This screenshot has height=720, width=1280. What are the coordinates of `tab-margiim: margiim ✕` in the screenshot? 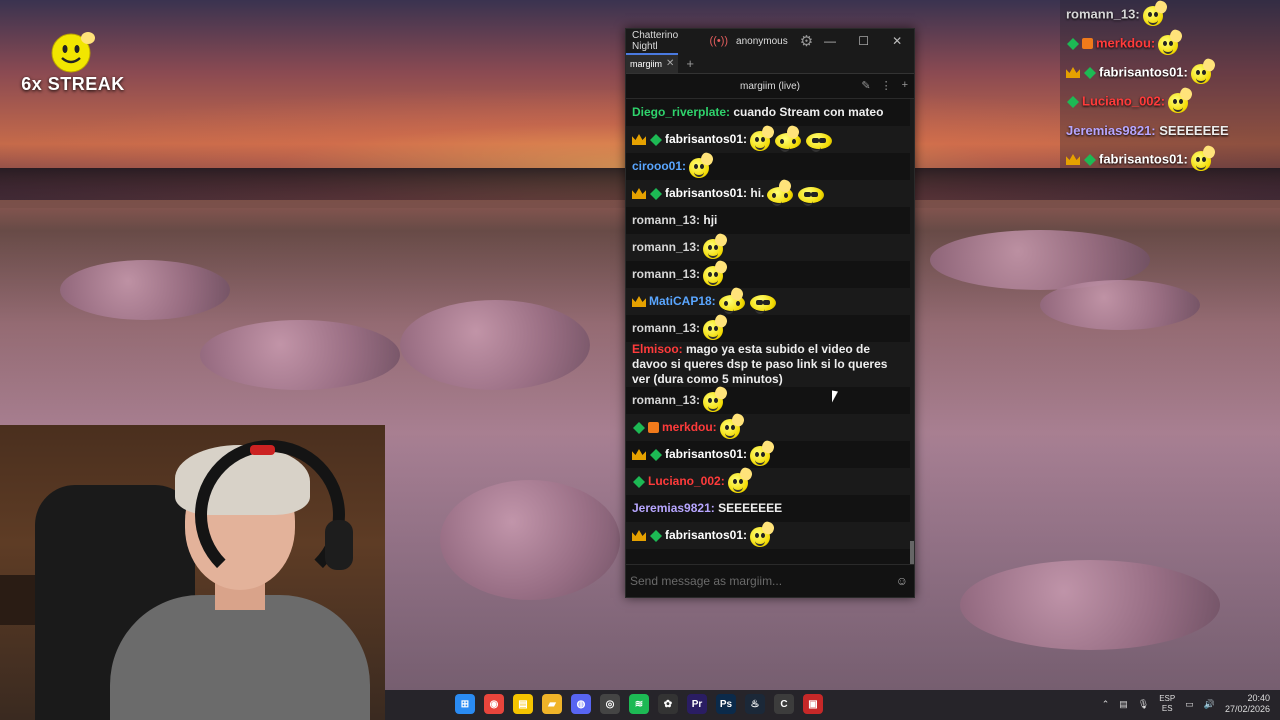 It's located at (652, 63).